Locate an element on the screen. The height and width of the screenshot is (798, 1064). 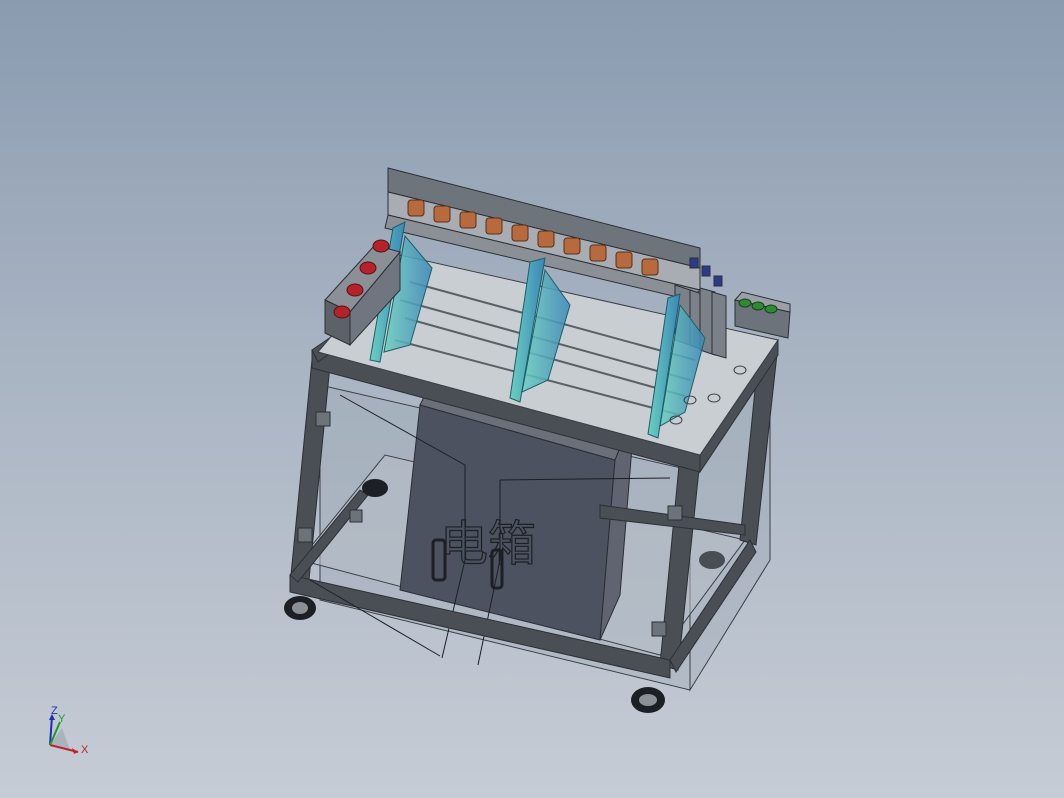
y-axis-label: Y is located at coordinates (62, 719).